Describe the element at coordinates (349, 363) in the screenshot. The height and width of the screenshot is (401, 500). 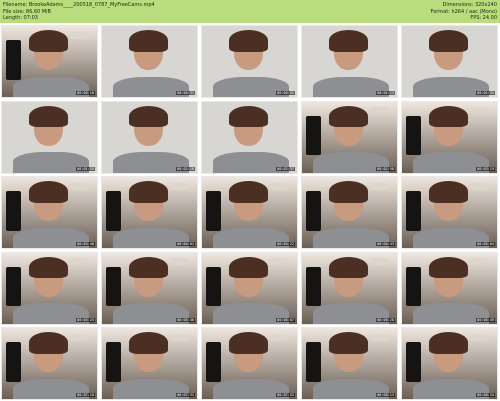
I see `video-thumbnail: 00:08:13` at that location.